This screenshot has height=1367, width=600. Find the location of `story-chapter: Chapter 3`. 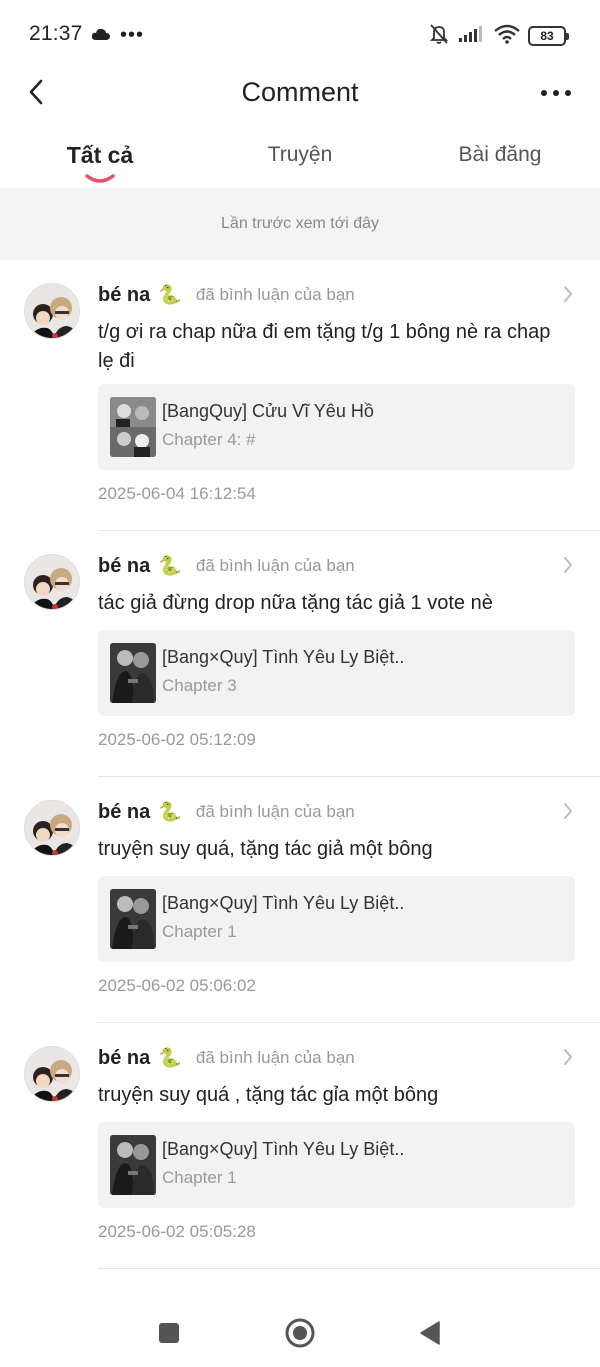

story-chapter: Chapter 3 is located at coordinates (199, 685).